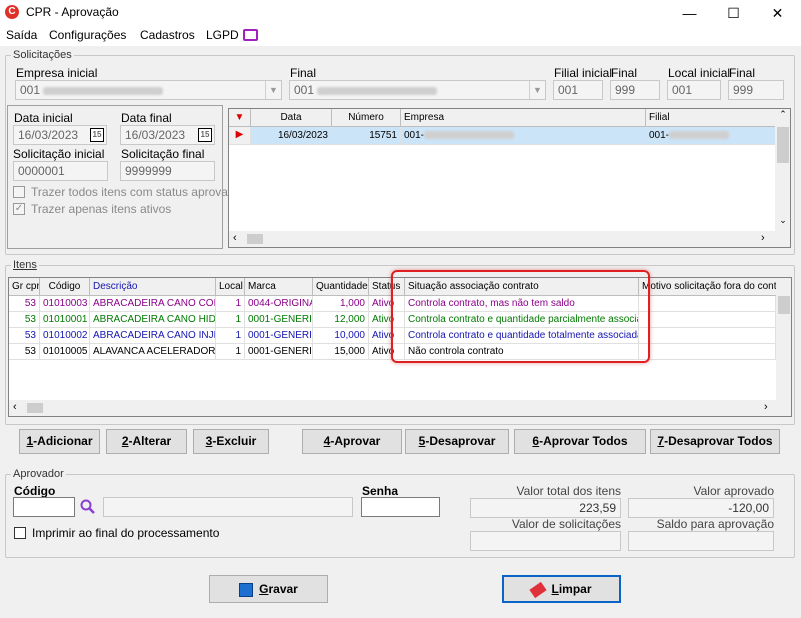 The width and height of the screenshot is (801, 618). Describe the element at coordinates (59, 154) in the screenshot. I see `sol-inicial-label: Solicitação inicial` at that location.